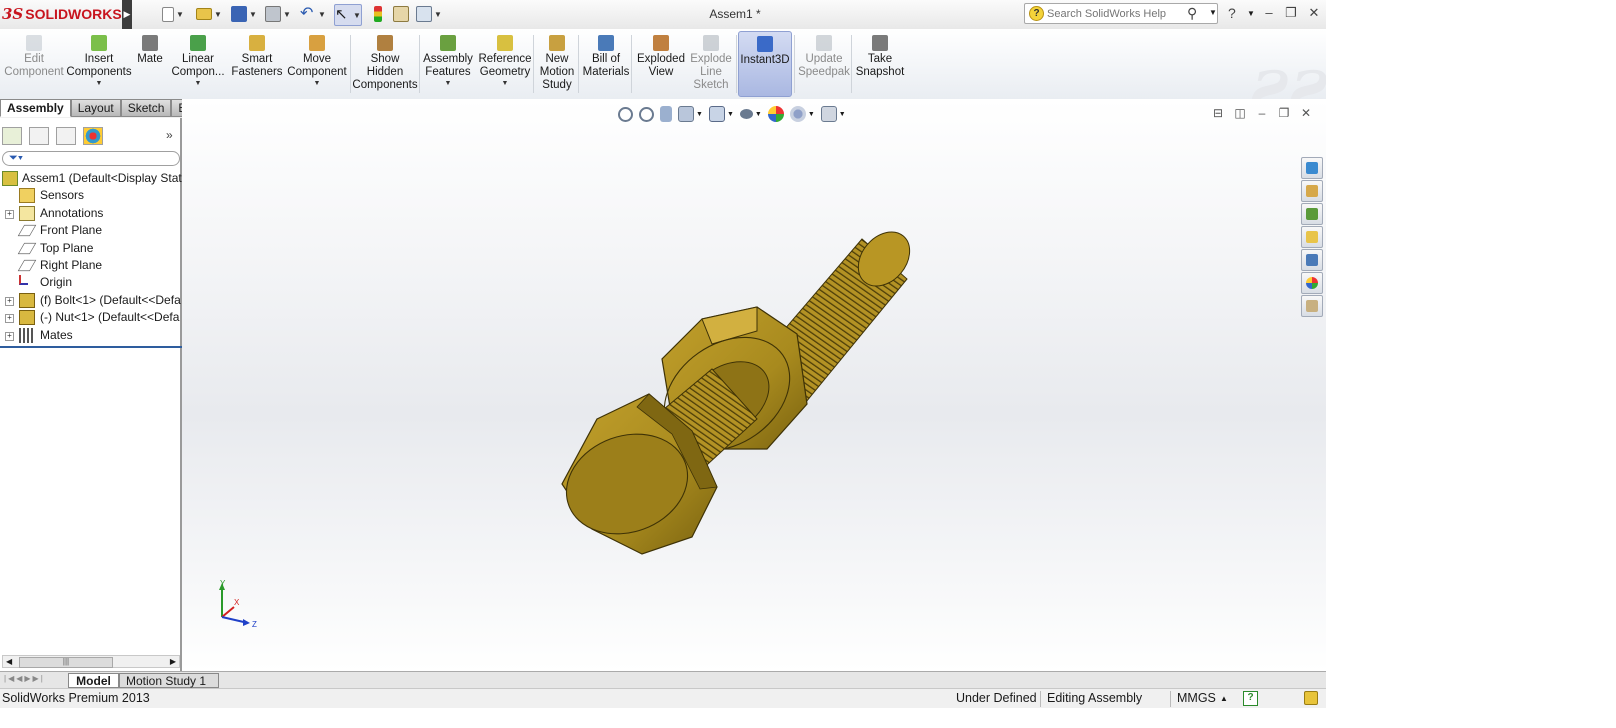 Image resolution: width=1616 pixels, height=728 pixels. Describe the element at coordinates (209, 14) in the screenshot. I see `open-button: ▼` at that location.